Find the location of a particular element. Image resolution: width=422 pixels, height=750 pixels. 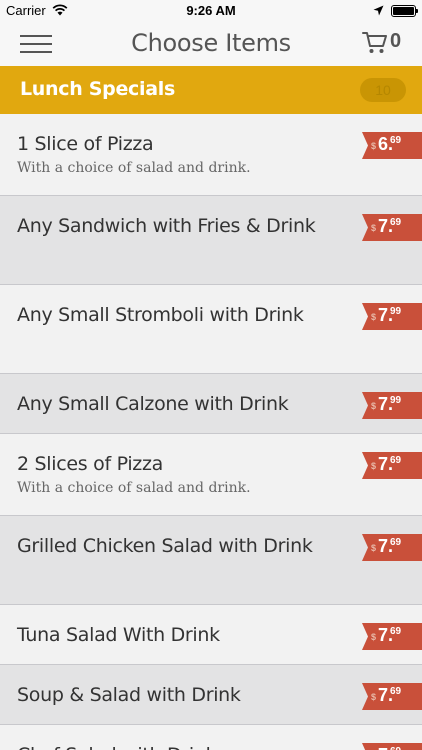

menu-item-name: Soup & Salad with Drink is located at coordinates (129, 695).